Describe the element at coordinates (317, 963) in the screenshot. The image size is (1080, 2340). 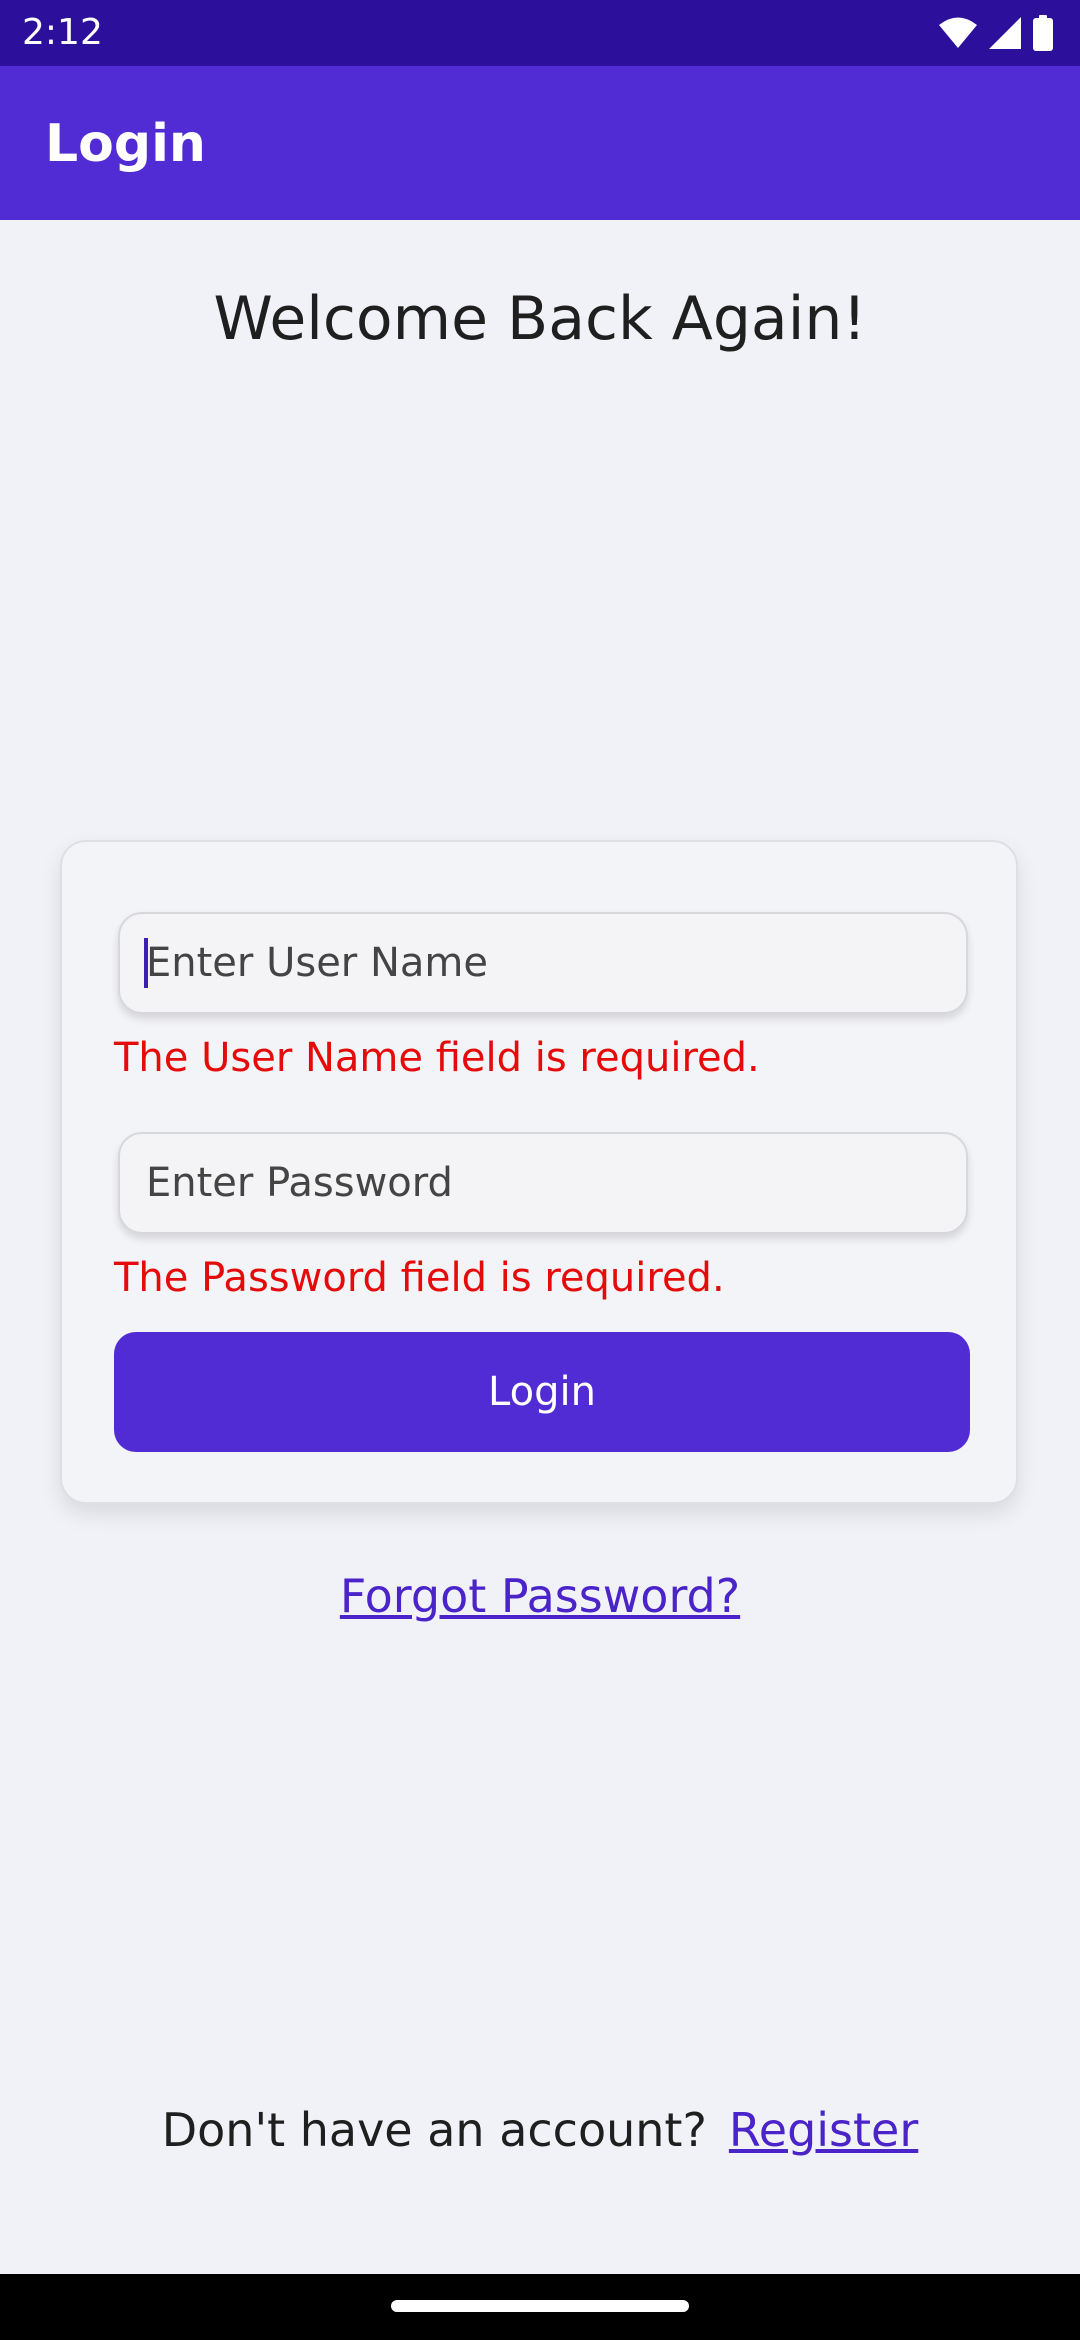
I see `username-placeholder: Enter User Name` at that location.